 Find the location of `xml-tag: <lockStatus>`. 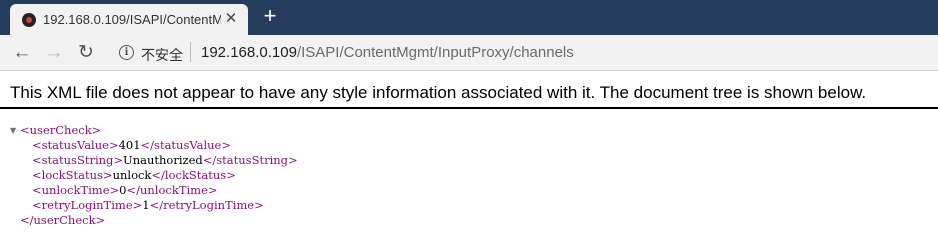

xml-tag: <lockStatus> is located at coordinates (72, 175).